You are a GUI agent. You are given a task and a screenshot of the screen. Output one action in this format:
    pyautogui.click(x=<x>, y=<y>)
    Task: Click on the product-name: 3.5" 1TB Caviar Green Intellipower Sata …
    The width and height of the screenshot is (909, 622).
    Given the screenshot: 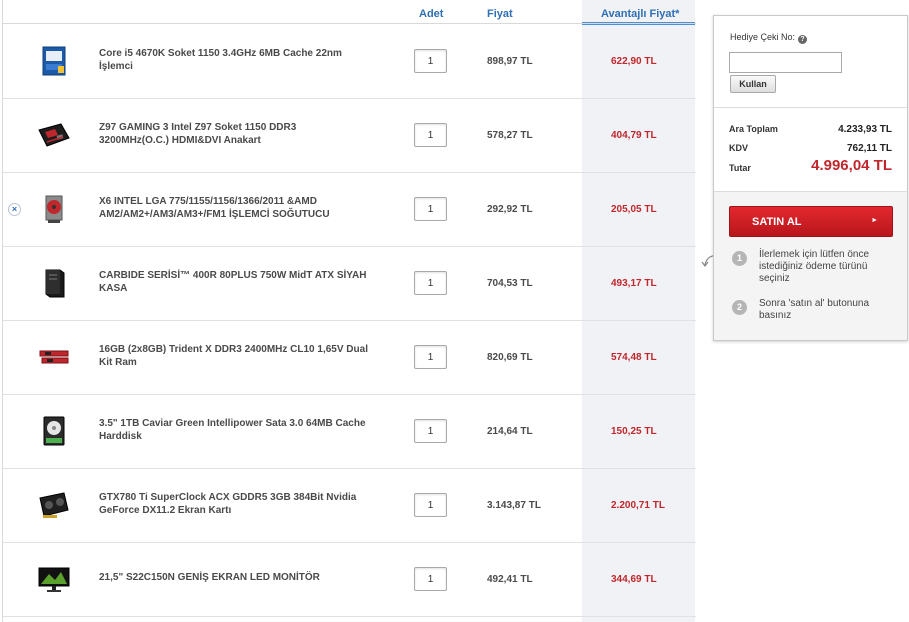 What is the action you would take?
    pyautogui.click(x=234, y=430)
    